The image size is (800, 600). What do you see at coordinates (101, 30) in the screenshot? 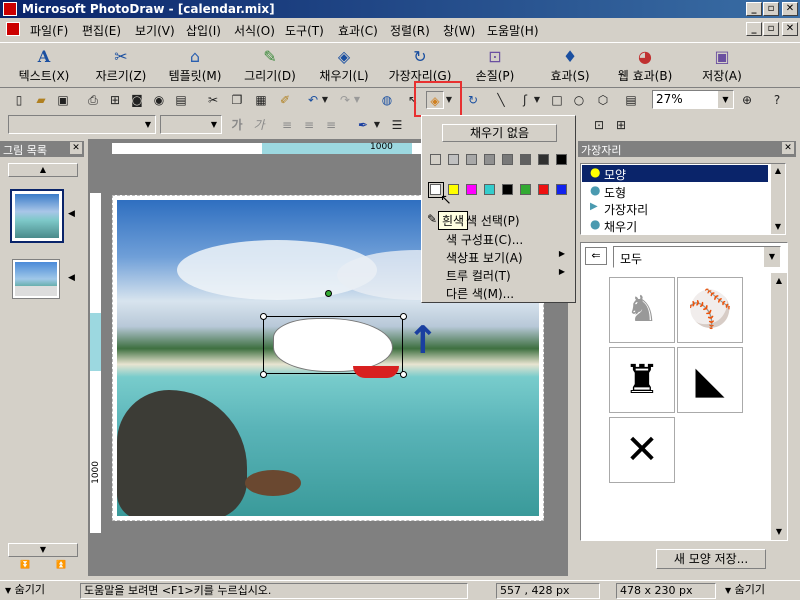
I see `menu-edit: 편집(E)` at bounding box center [101, 30].